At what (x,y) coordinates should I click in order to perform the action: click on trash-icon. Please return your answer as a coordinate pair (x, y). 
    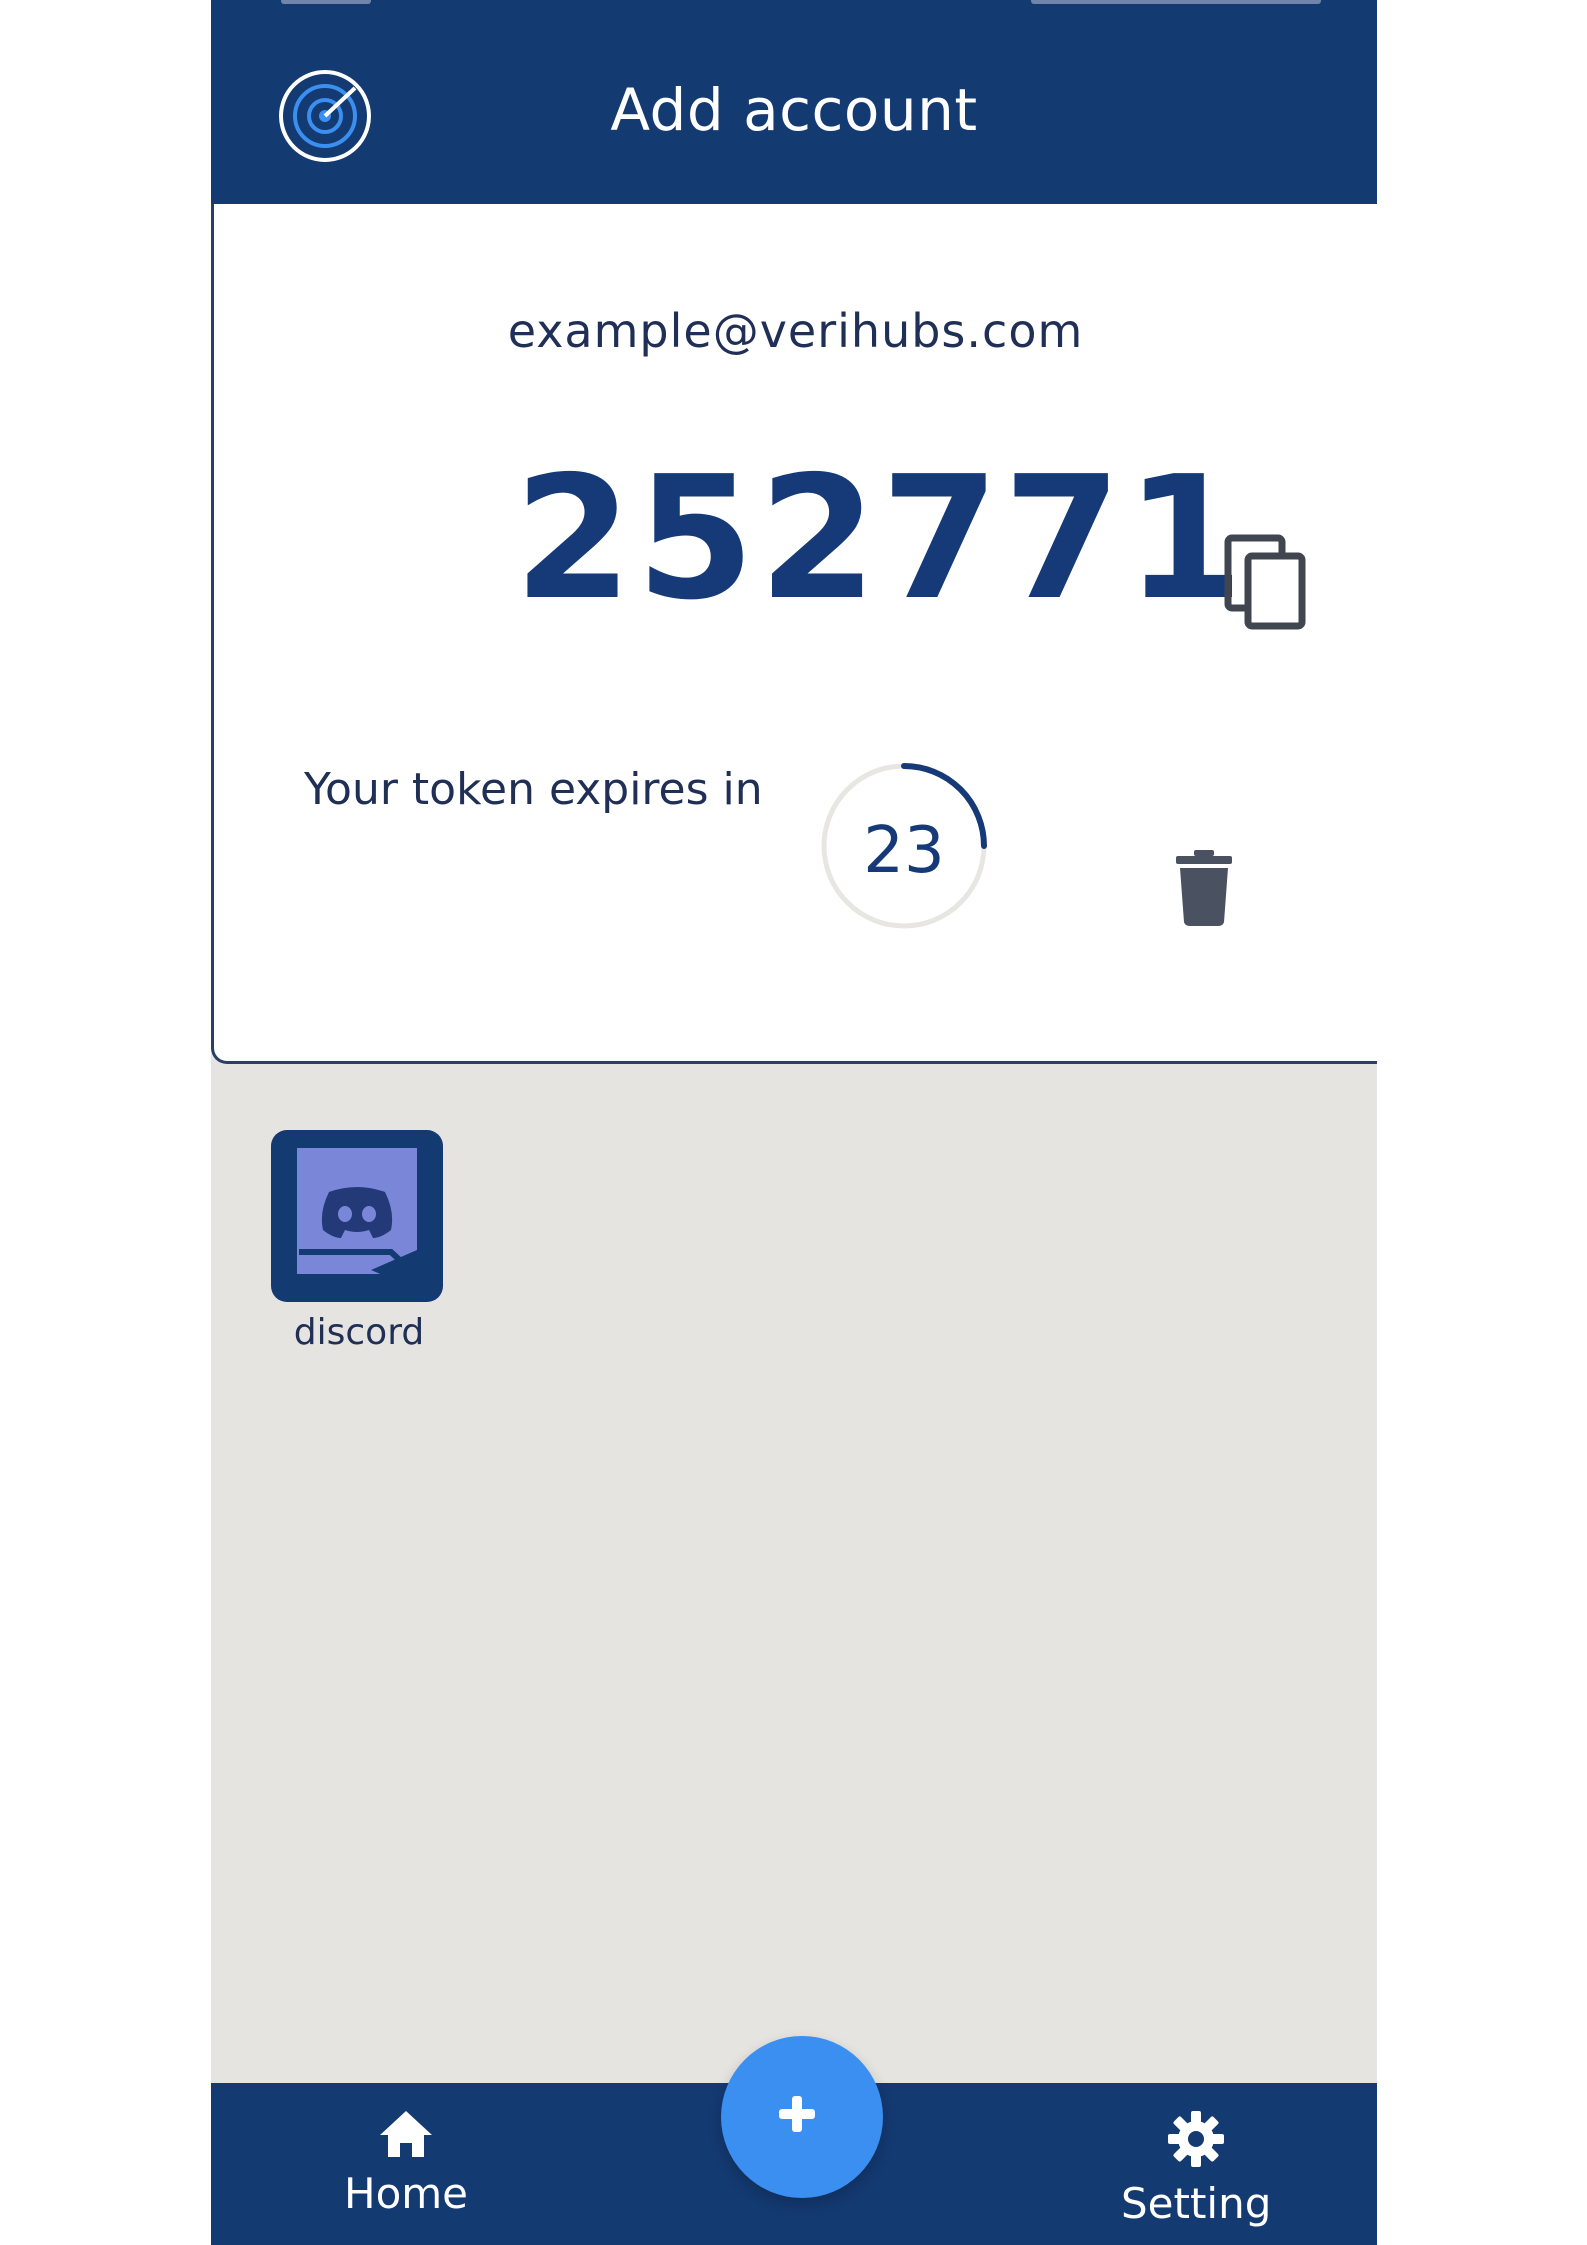
    Looking at the image, I should click on (1204, 888).